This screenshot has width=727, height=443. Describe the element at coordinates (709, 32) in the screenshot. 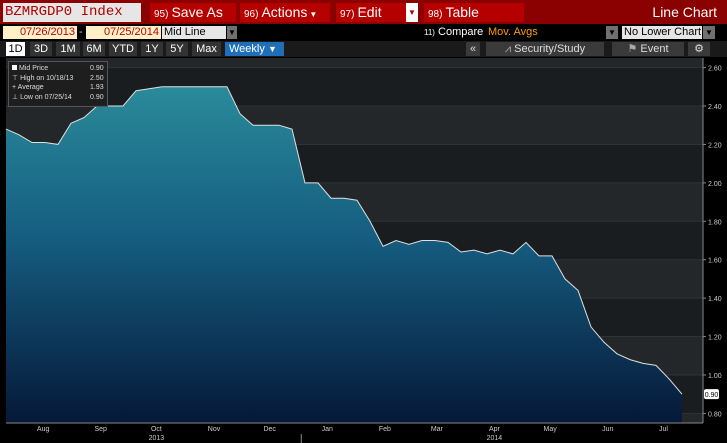

I see `lower-chart-dropdown-icon: ▼` at that location.